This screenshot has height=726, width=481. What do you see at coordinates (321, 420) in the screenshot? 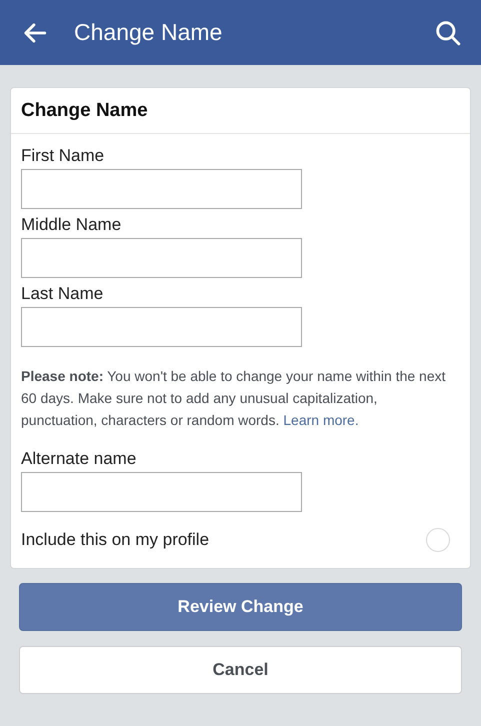
I see `learn-more-link: Learn more.` at bounding box center [321, 420].